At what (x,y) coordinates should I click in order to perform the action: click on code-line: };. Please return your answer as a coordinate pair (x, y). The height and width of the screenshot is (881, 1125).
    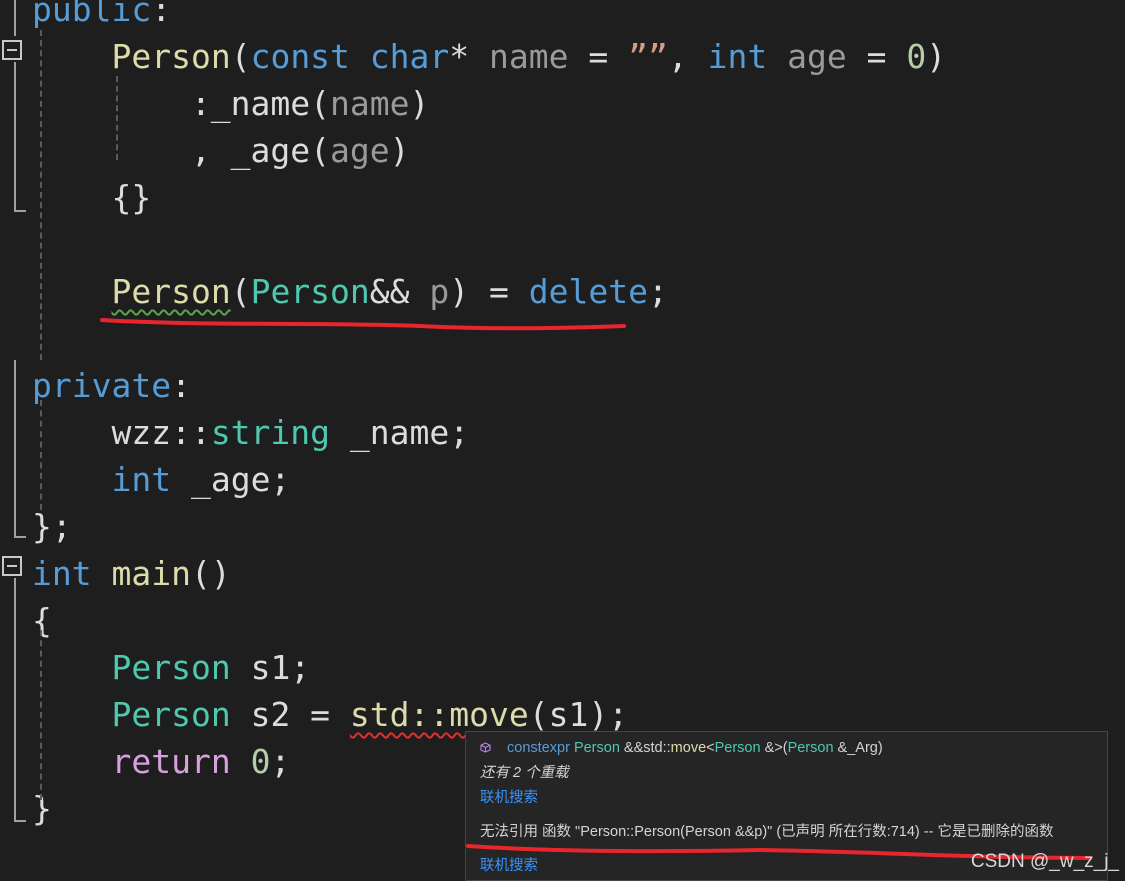
    Looking at the image, I should click on (52, 526).